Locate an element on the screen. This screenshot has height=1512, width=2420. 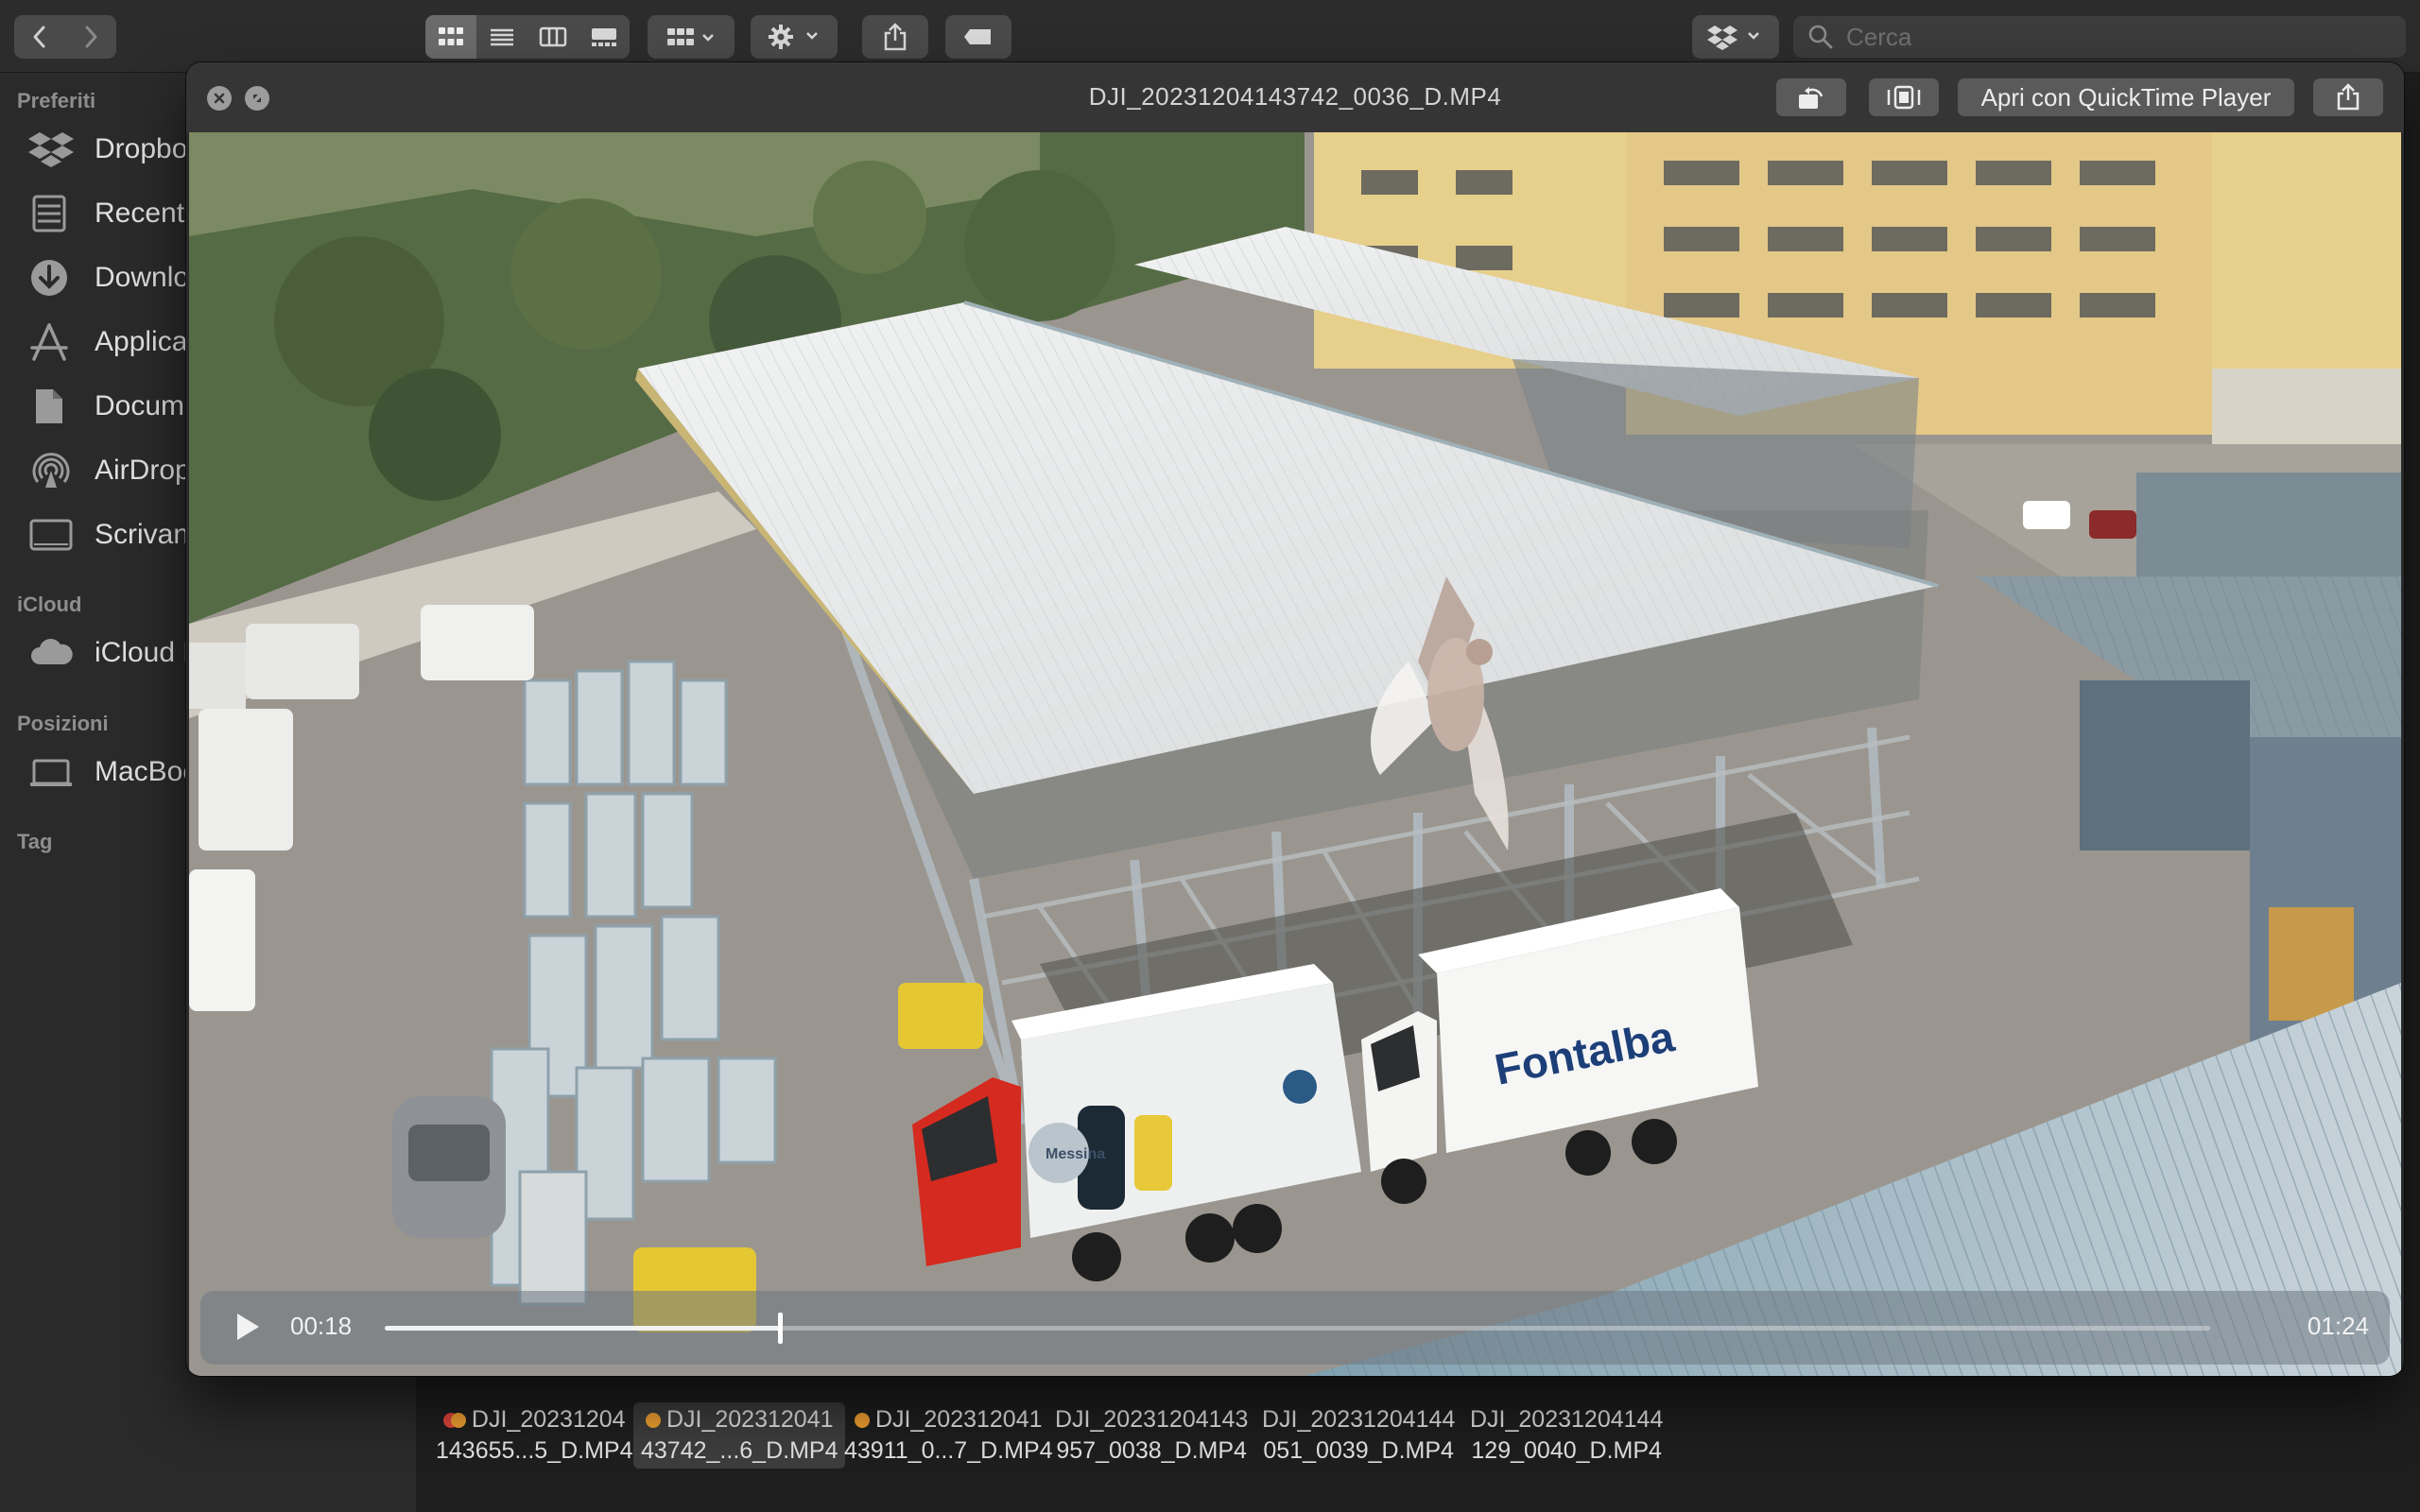
duration: 01:24 is located at coordinates (2338, 1326).